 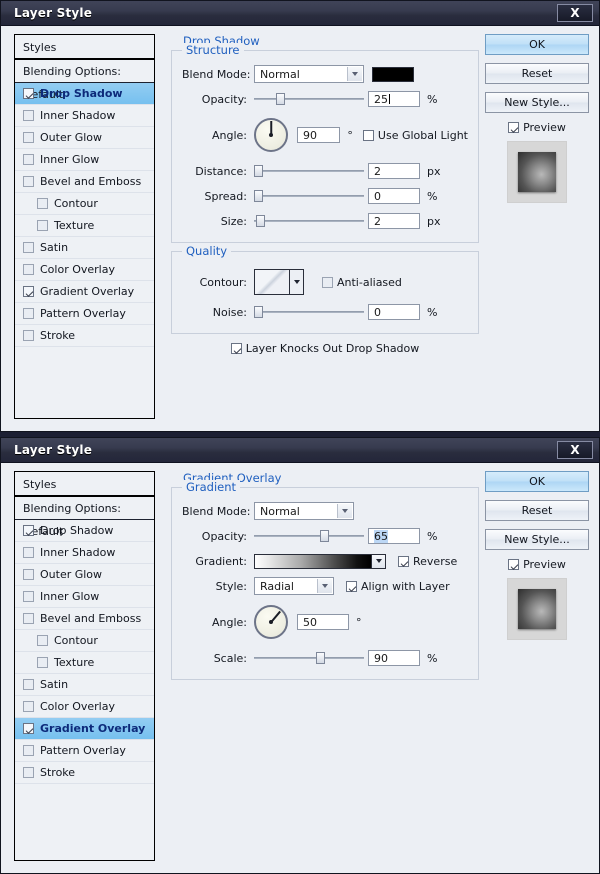 I want to click on align-with-layer-checkbox: Align with Layer, so click(x=398, y=586).